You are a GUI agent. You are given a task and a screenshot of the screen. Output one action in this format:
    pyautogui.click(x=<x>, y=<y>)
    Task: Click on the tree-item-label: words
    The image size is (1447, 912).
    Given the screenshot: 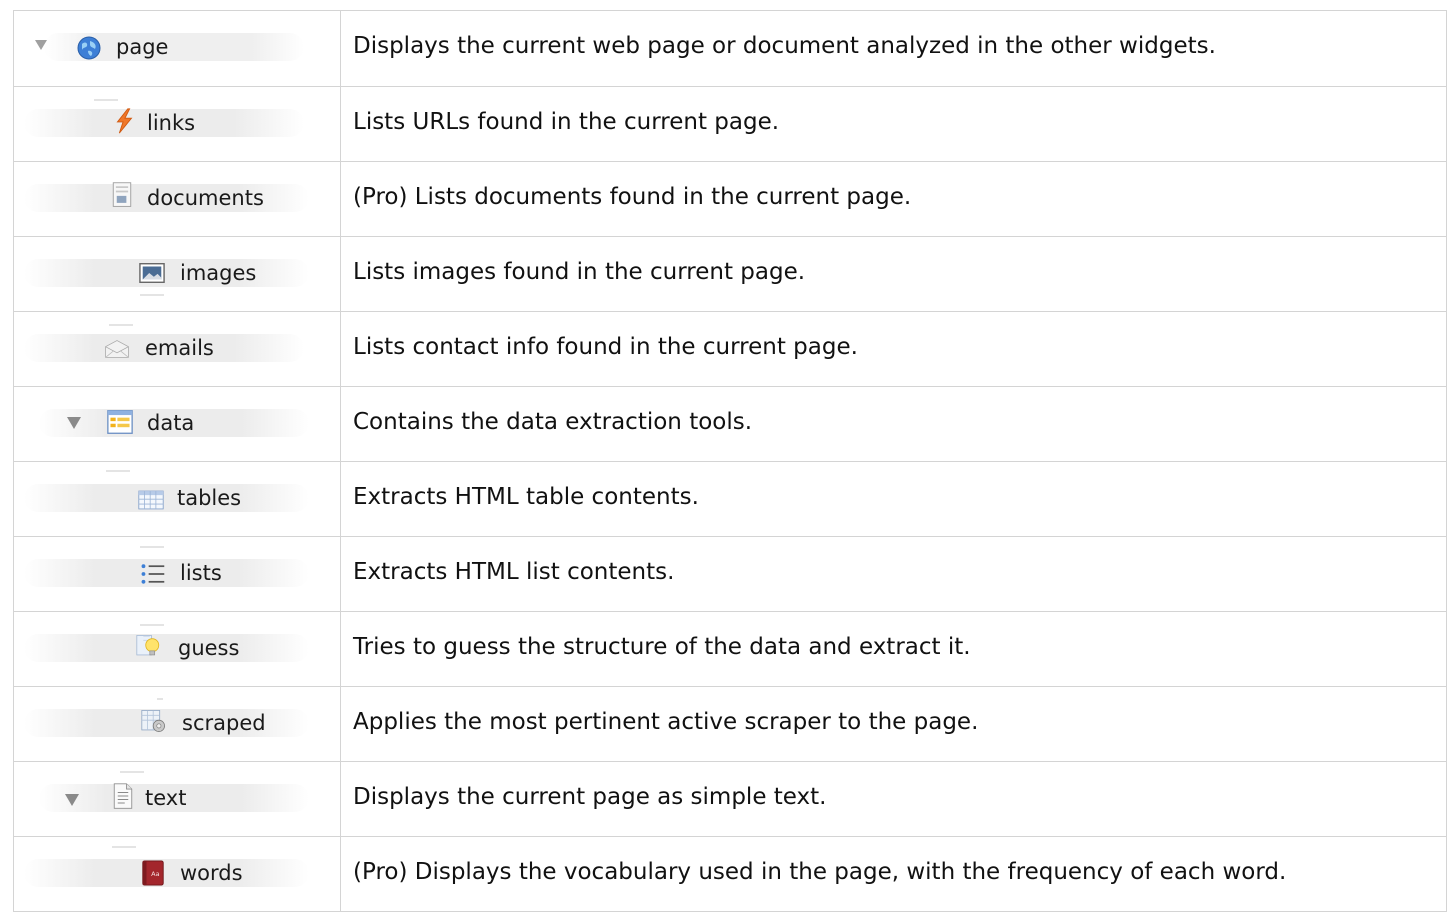 What is the action you would take?
    pyautogui.click(x=211, y=873)
    